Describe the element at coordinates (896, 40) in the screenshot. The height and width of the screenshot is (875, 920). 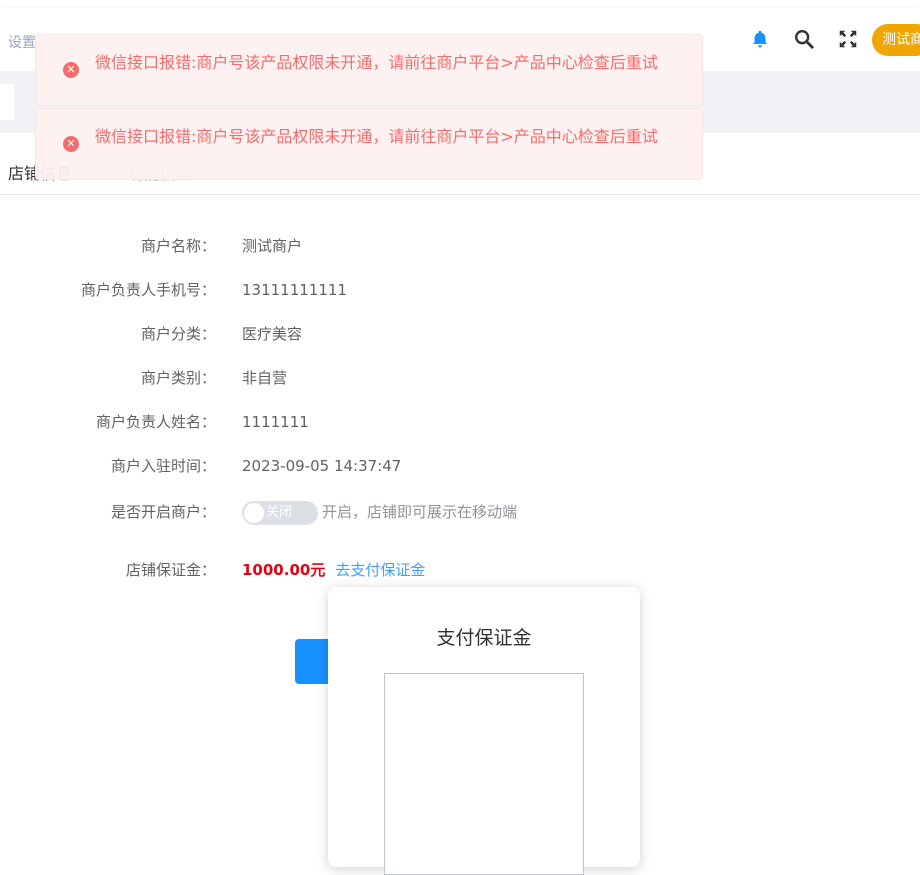
I see `user-menu-button: 测试商` at that location.